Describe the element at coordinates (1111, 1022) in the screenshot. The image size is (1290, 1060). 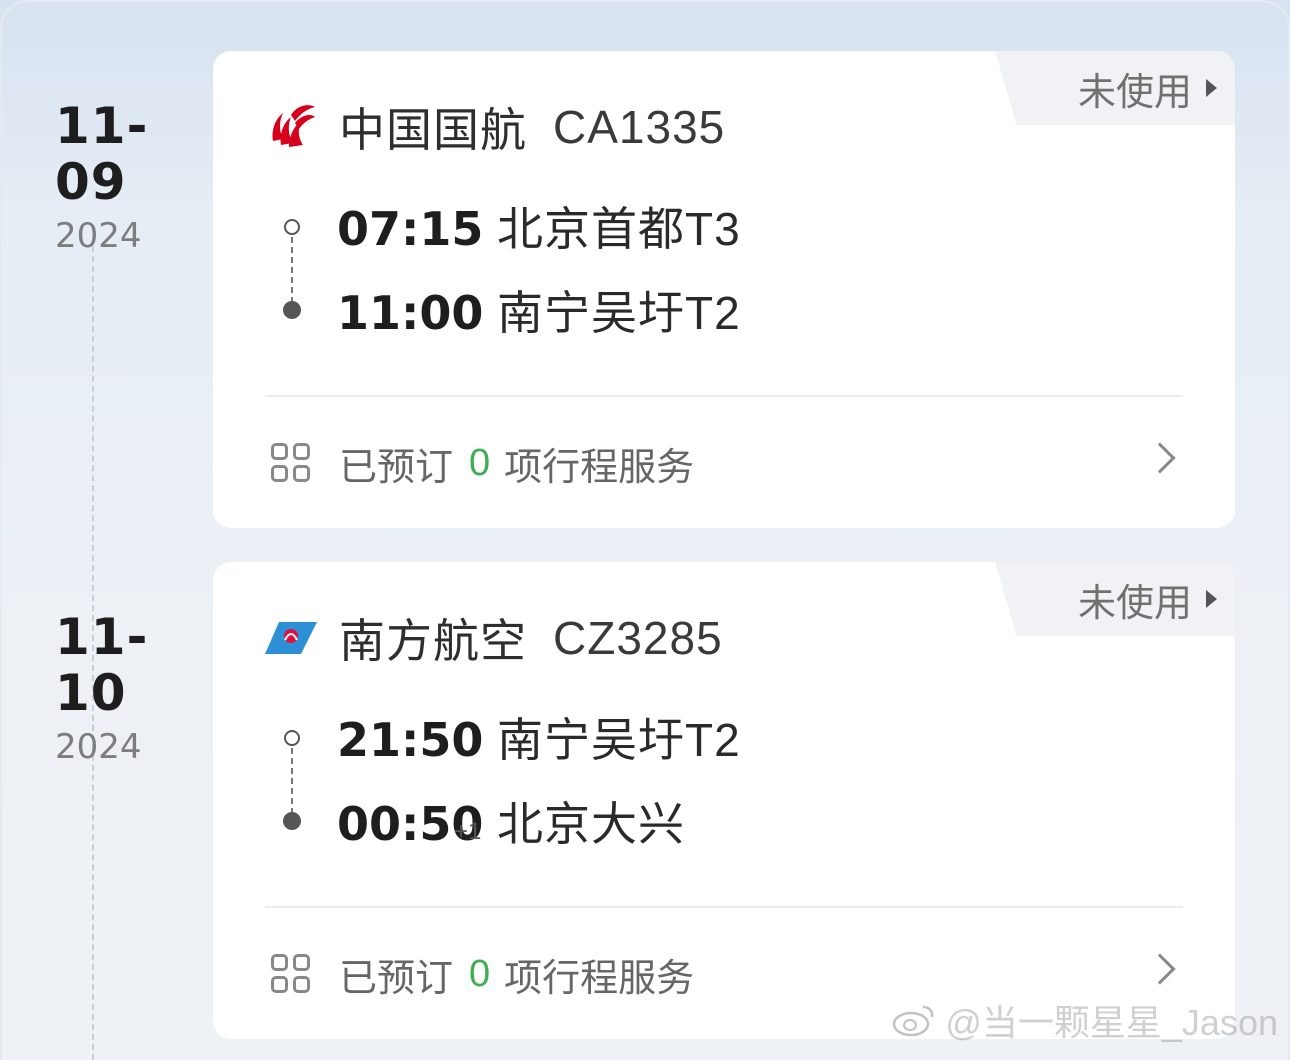
I see `watermark-text: @当一颗星星_Jason` at that location.